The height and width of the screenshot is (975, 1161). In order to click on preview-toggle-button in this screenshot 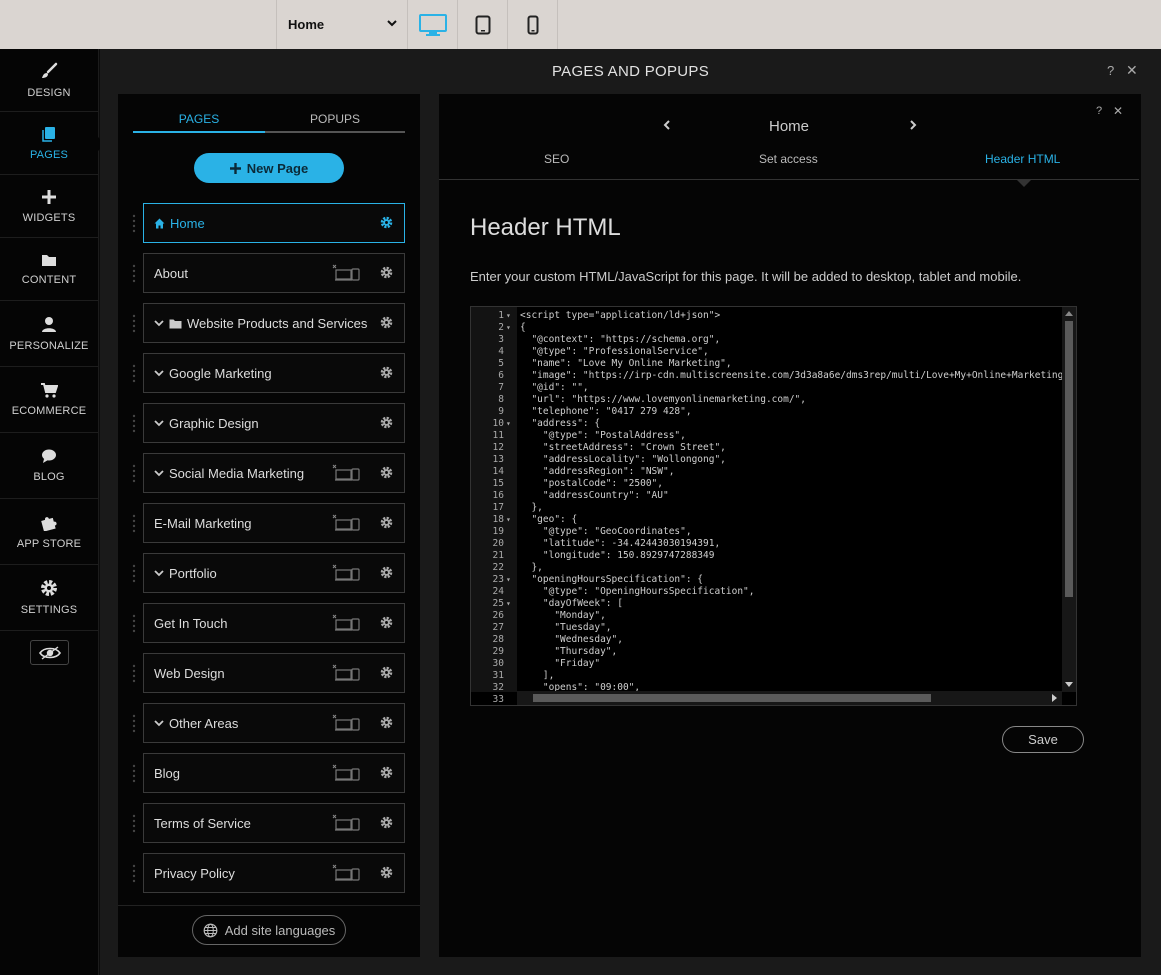, I will do `click(49, 652)`.